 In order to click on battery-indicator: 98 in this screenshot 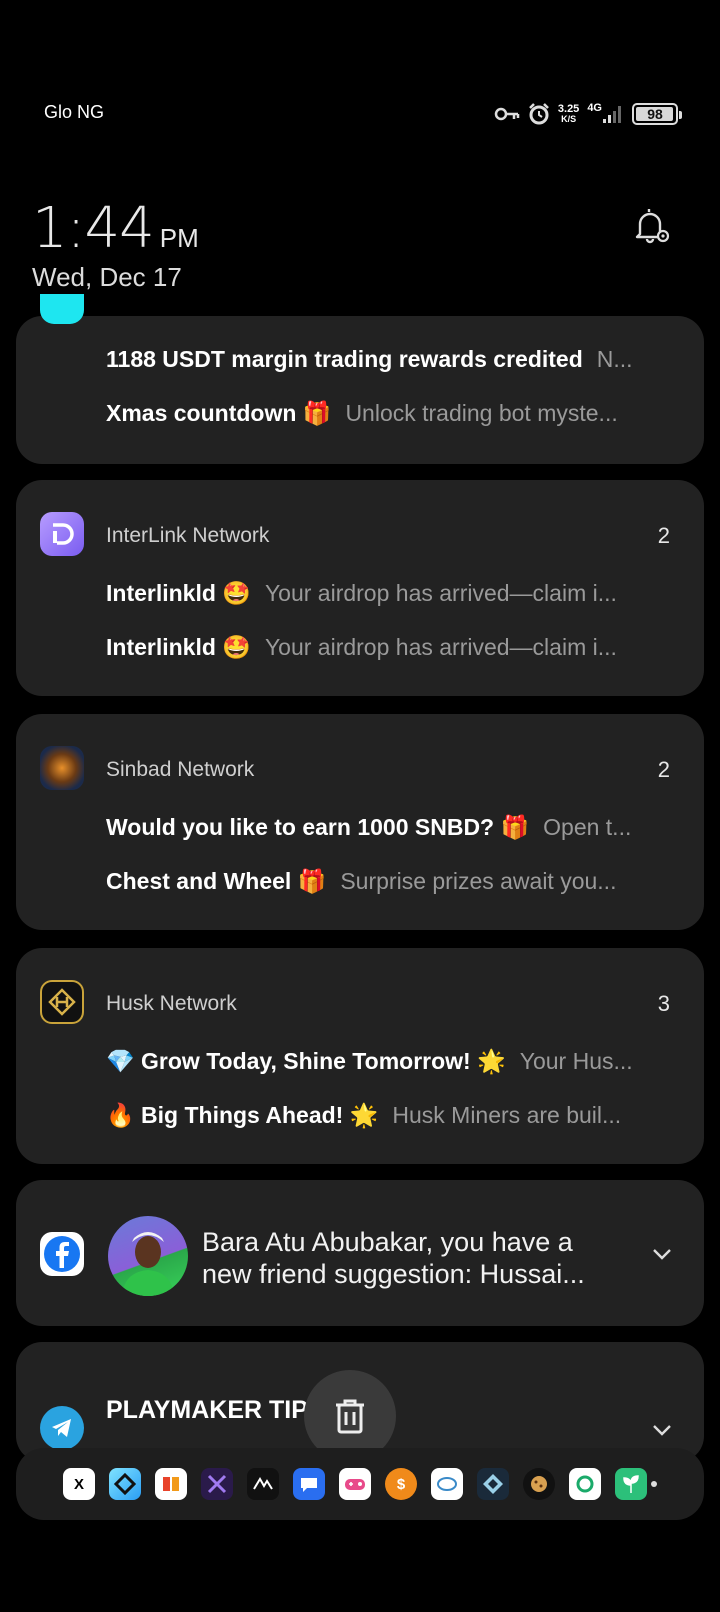, I will do `click(657, 114)`.